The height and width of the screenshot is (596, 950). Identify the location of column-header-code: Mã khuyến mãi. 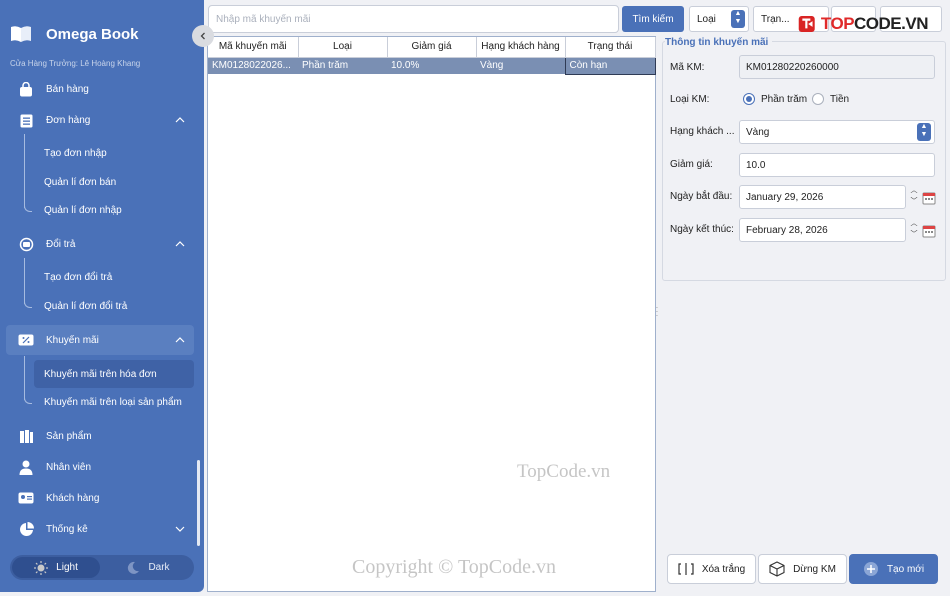
(253, 47).